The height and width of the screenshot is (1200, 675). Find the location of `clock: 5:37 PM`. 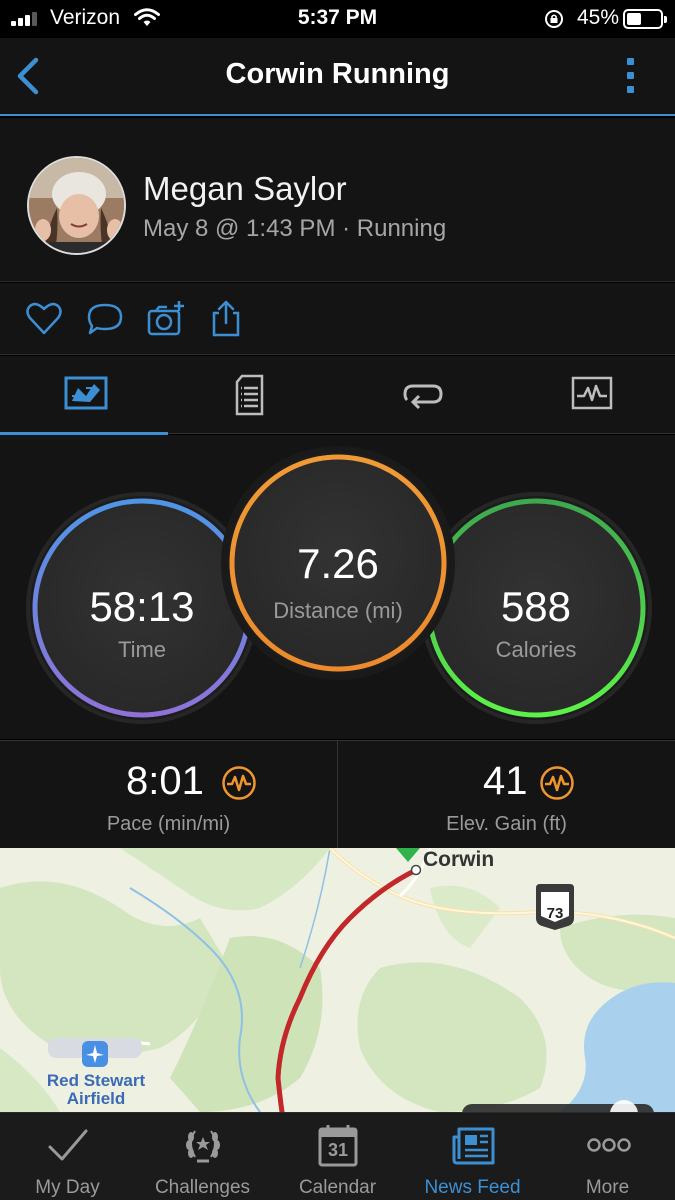

clock: 5:37 PM is located at coordinates (337, 17).